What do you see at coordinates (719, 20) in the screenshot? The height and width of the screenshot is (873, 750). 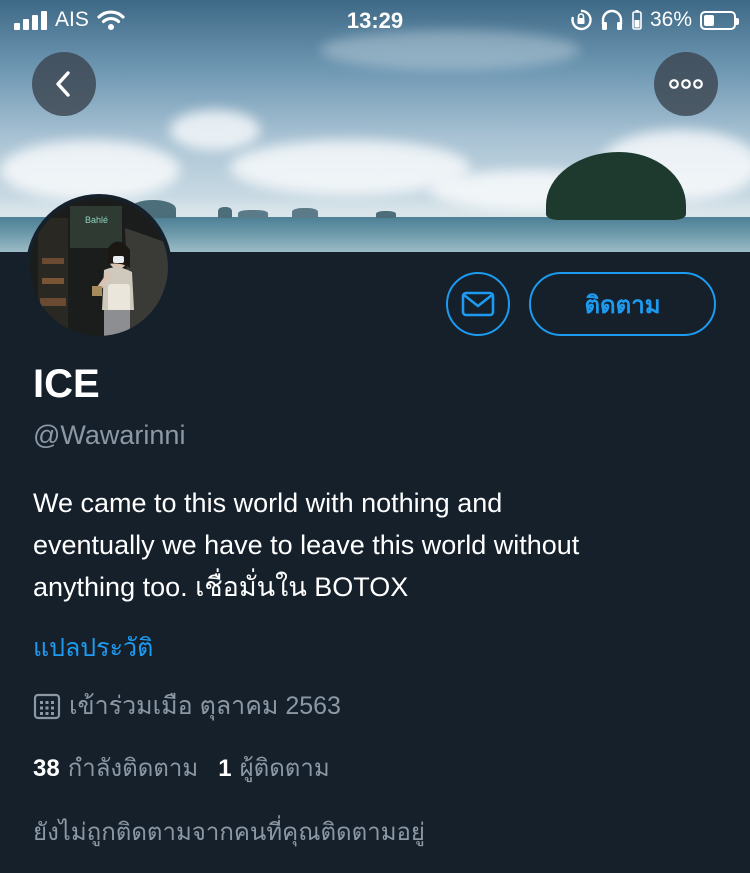 I see `battery-icon` at bounding box center [719, 20].